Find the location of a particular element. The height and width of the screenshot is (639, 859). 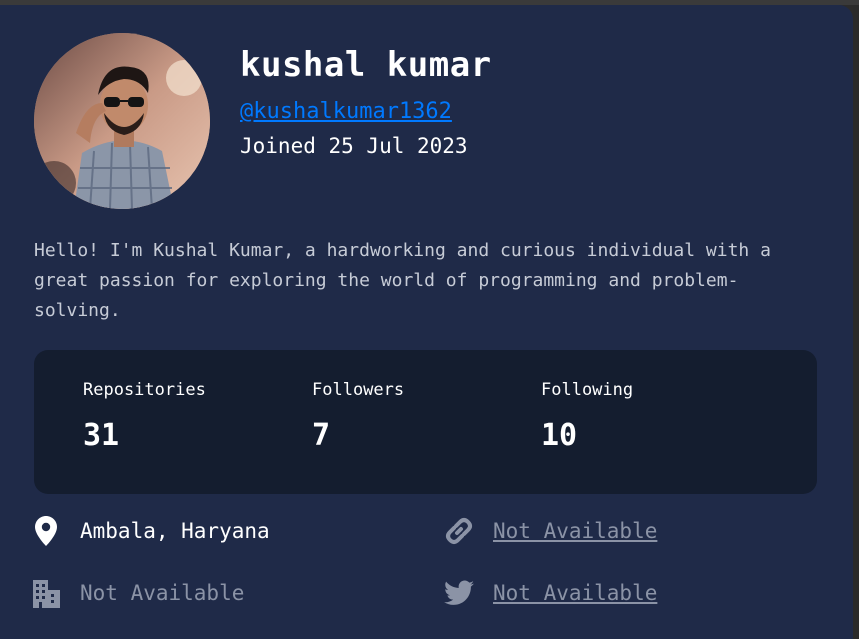

info-location: Ambala, Haryana is located at coordinates (150, 531).